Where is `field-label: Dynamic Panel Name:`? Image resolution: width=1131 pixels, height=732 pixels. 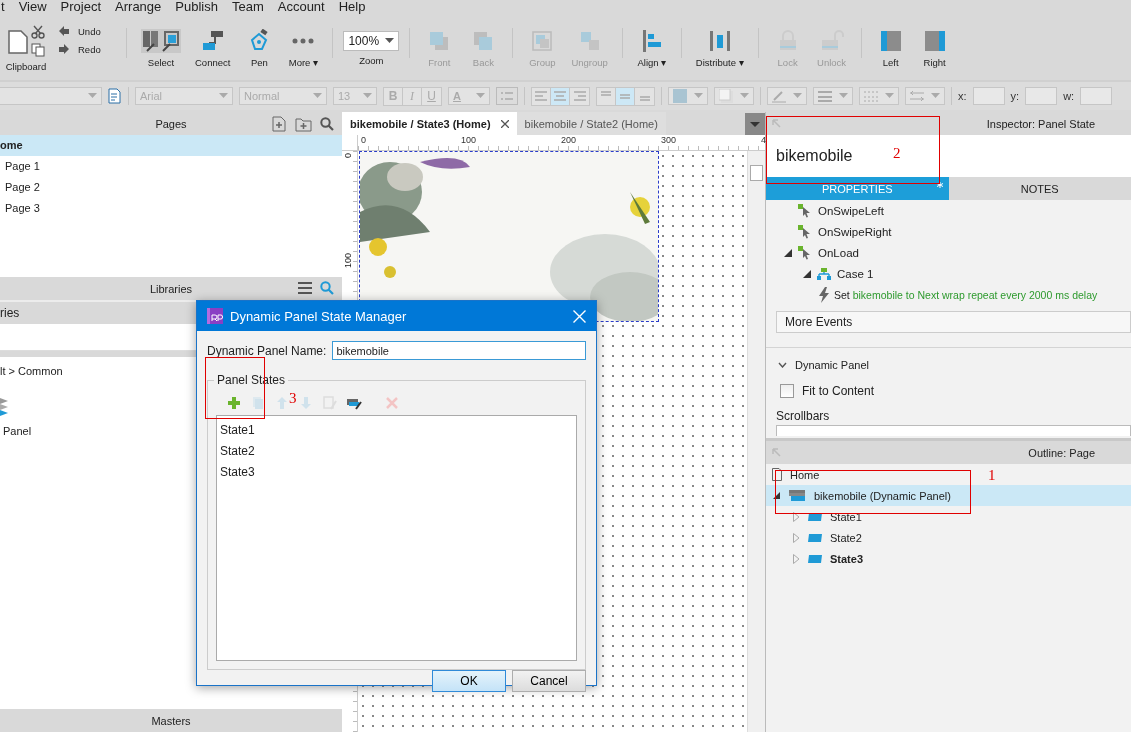
field-label: Dynamic Panel Name: is located at coordinates (267, 350).